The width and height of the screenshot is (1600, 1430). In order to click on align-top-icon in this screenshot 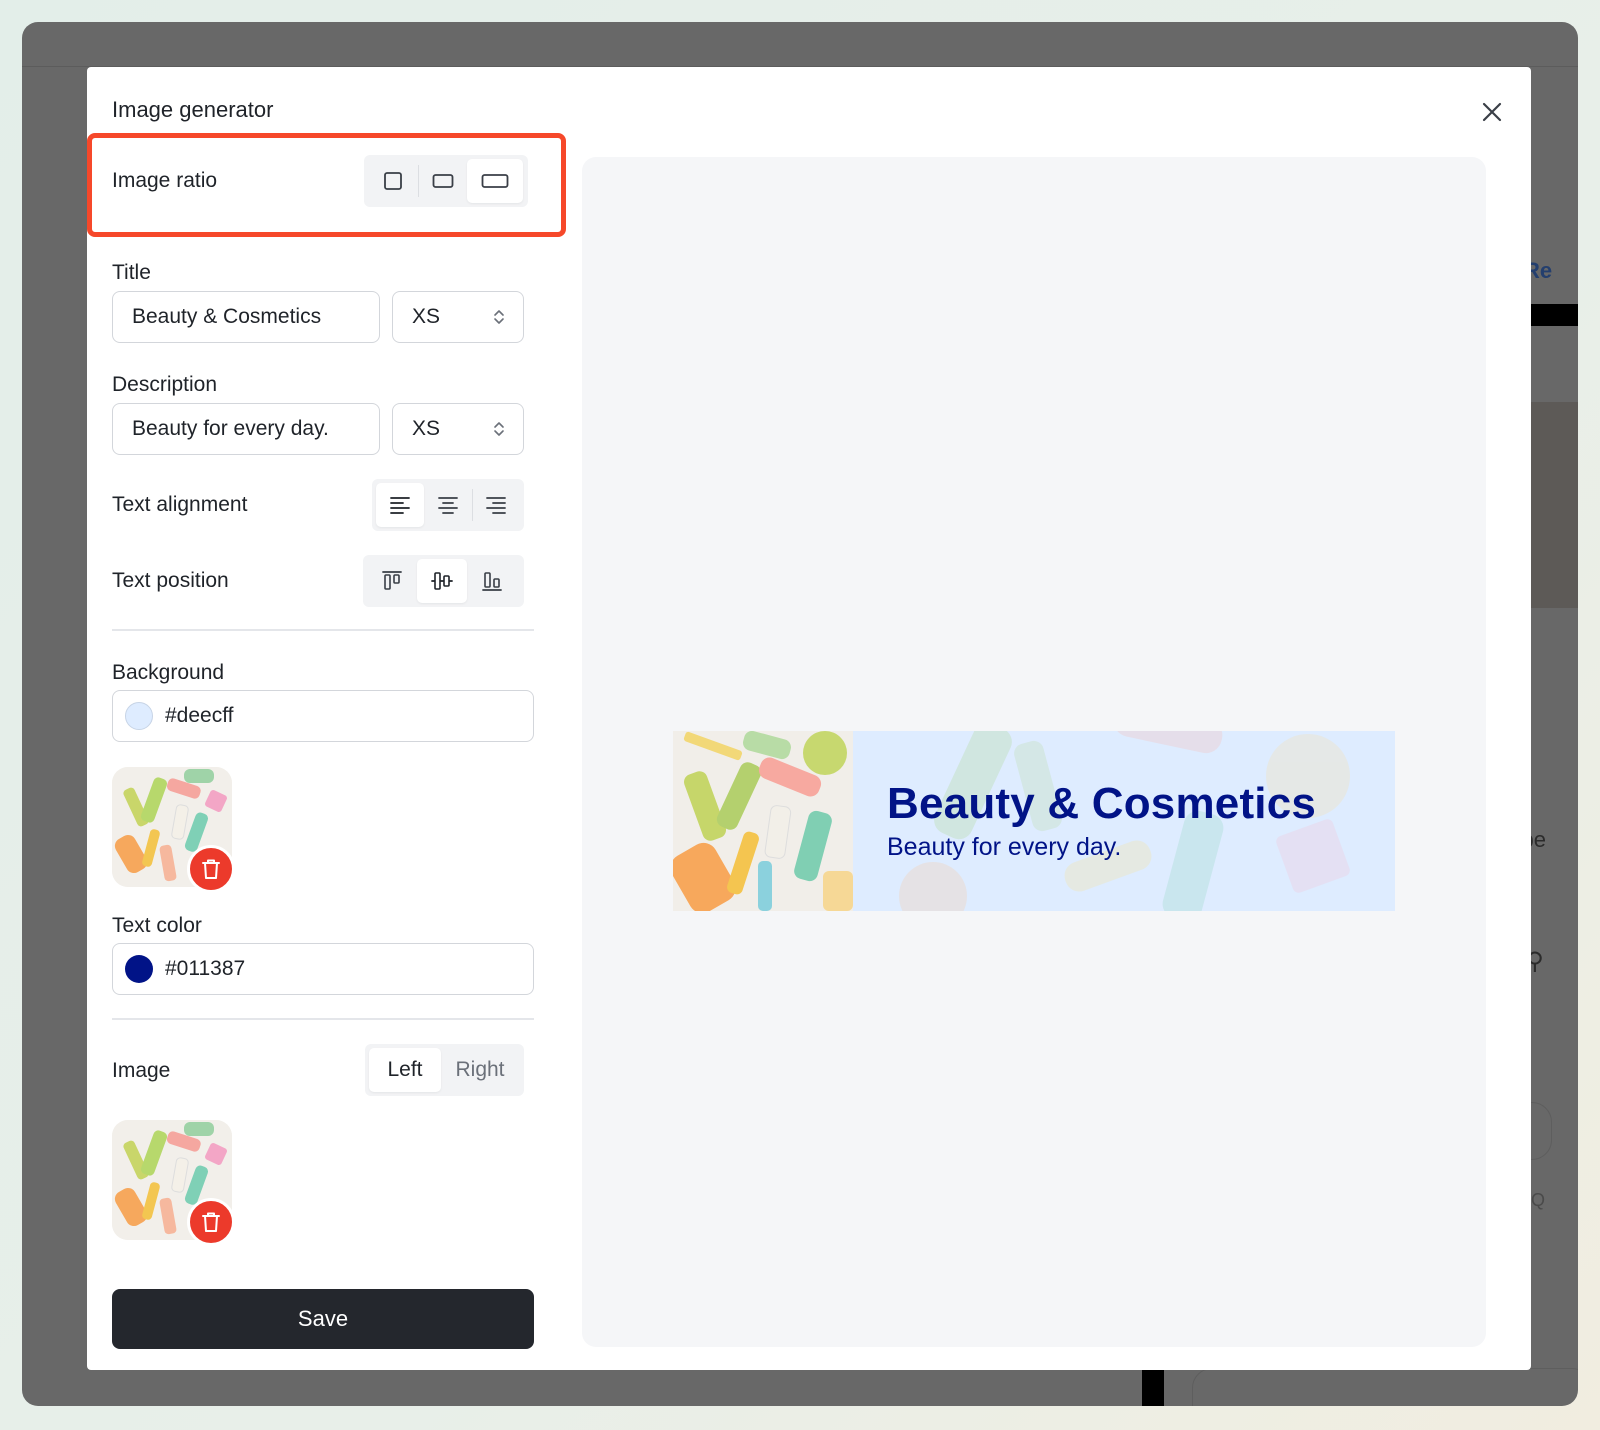, I will do `click(392, 580)`.